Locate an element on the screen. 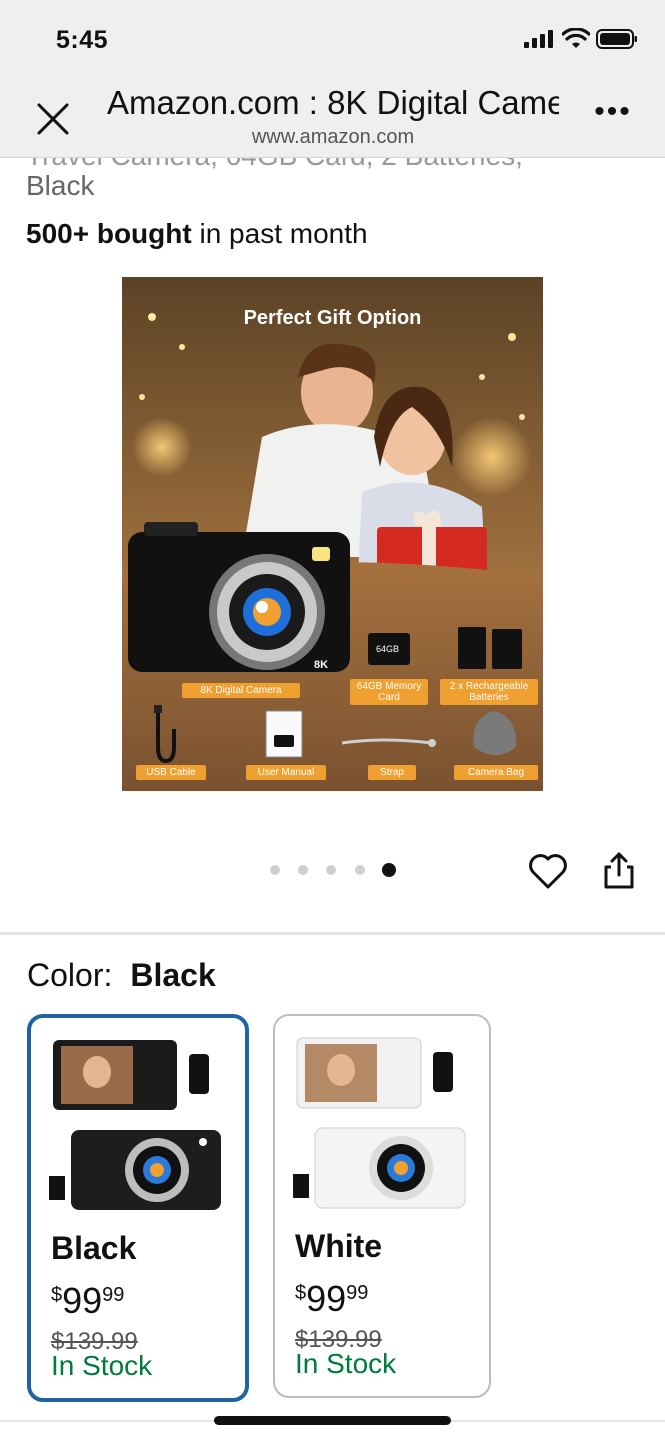  color-option-black: Black $9999 $139.99 In Stock is located at coordinates (138, 1208).